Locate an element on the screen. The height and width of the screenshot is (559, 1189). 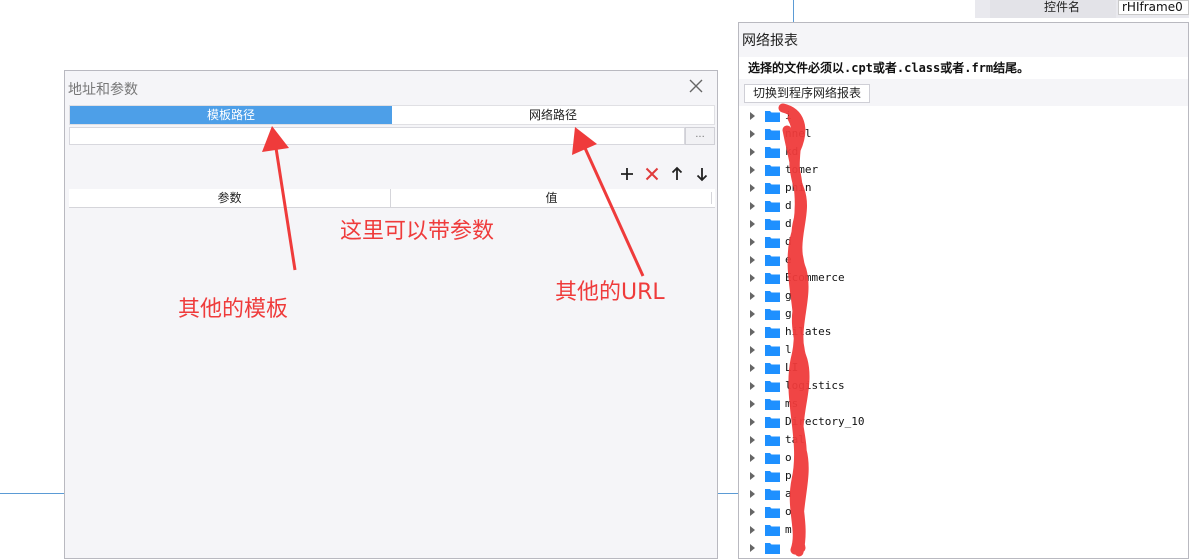
delete-icon is located at coordinates (652, 174).